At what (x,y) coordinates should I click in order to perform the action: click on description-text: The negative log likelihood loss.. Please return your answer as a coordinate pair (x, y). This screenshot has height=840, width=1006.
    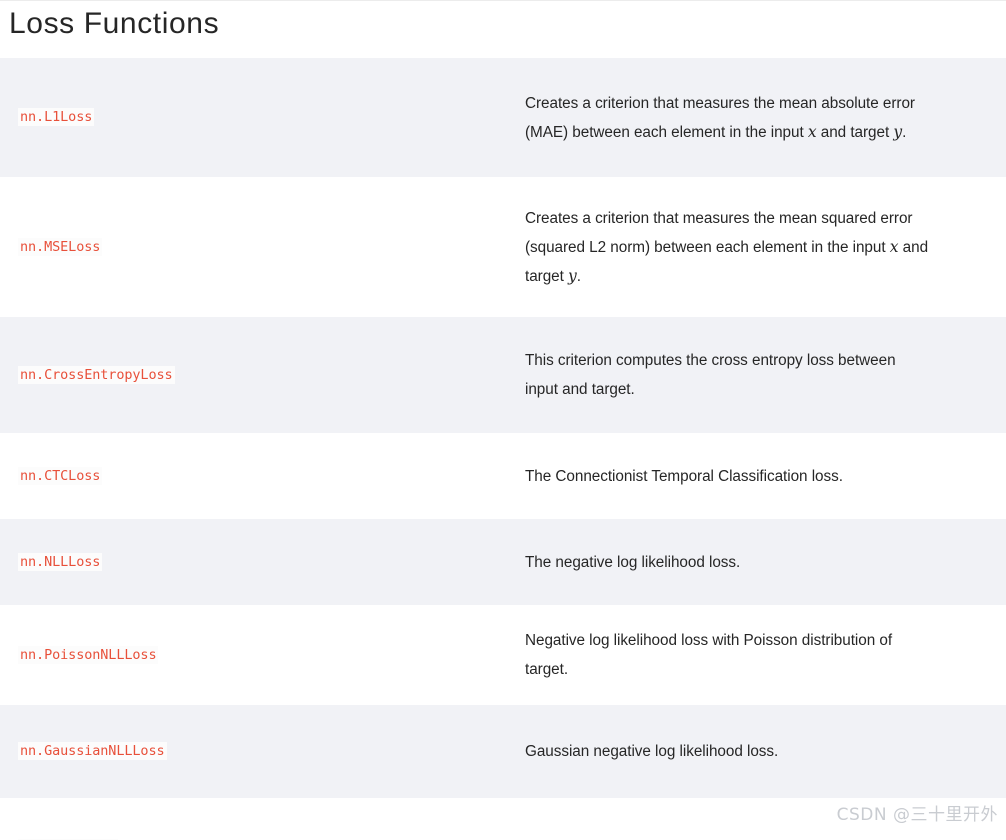
    Looking at the image, I should click on (633, 562).